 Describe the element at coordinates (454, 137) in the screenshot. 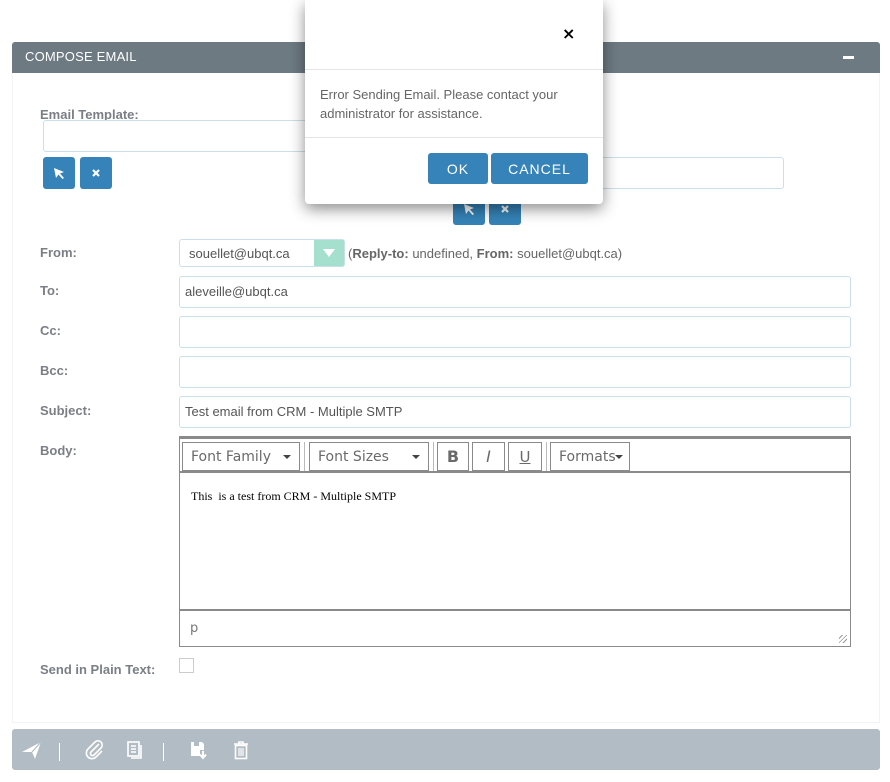

I see `modal-footer-divider` at that location.